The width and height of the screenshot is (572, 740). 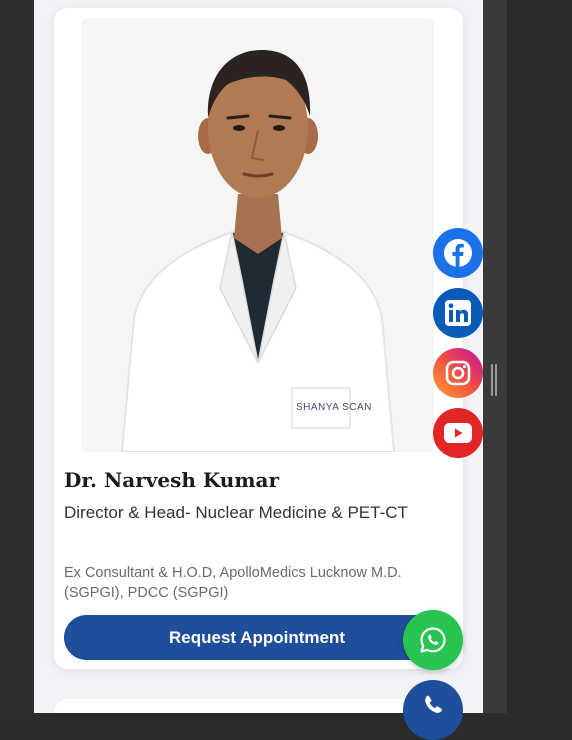 I want to click on instagram-button, so click(x=458, y=373).